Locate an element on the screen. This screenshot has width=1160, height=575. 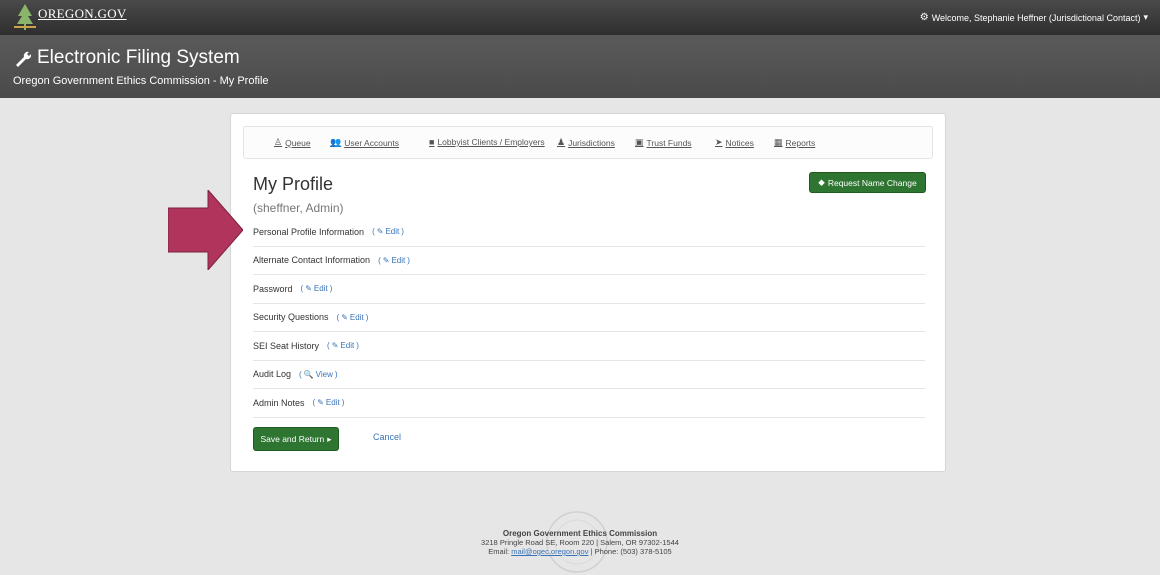
footer-email-prefix: Email: is located at coordinates (500, 551).